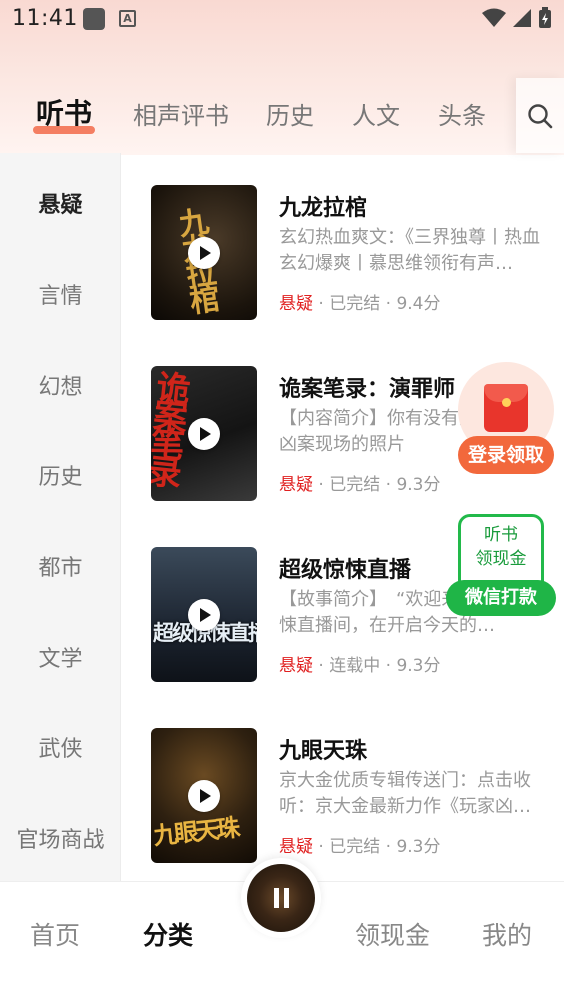 This screenshot has width=564, height=1002. What do you see at coordinates (501, 598) in the screenshot?
I see `wechat-payout-button: 微信打款` at bounding box center [501, 598].